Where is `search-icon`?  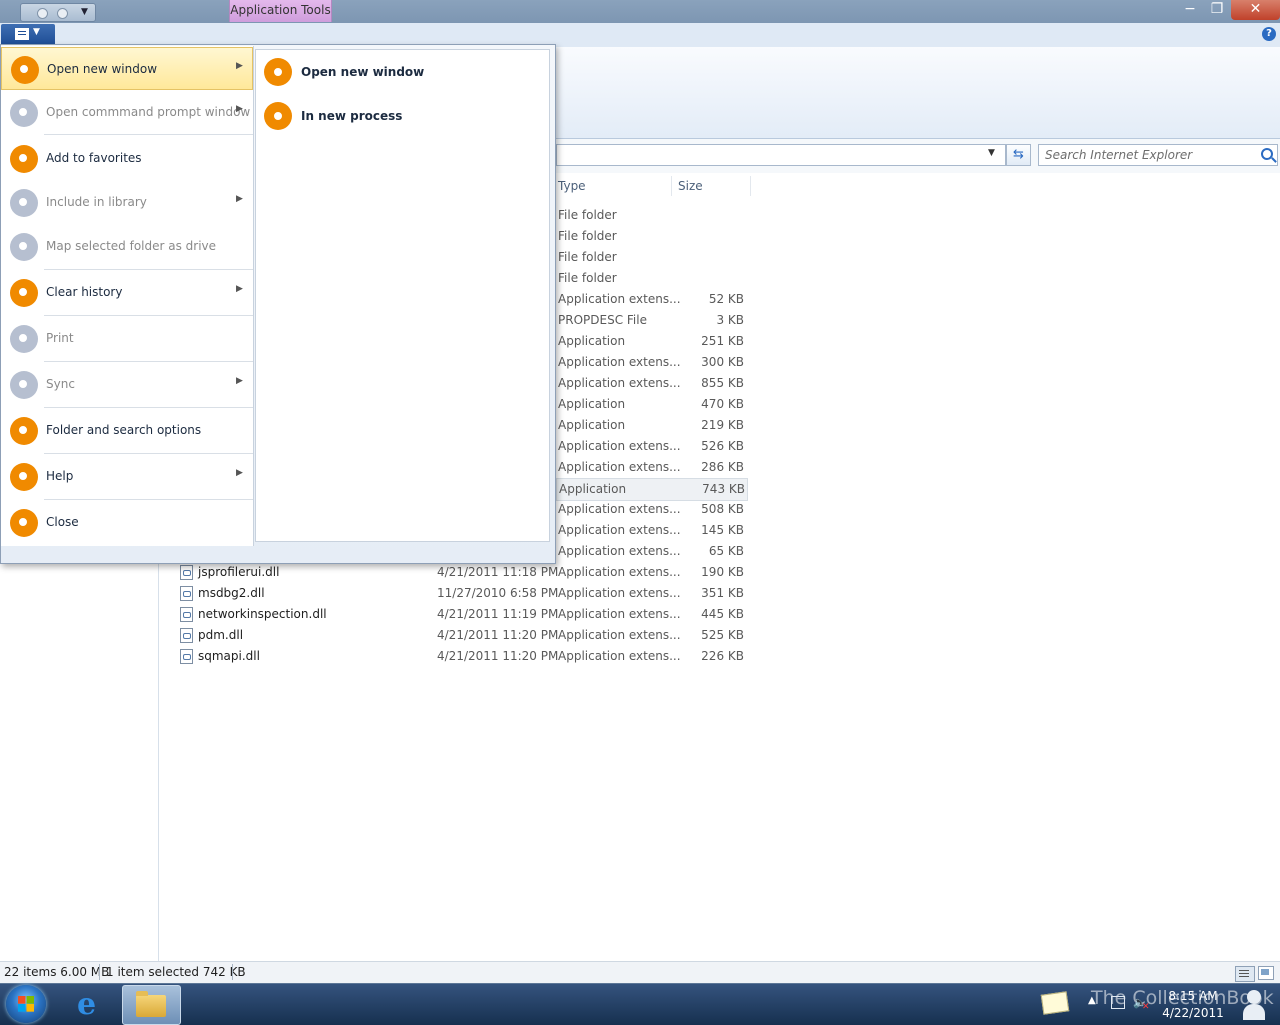 search-icon is located at coordinates (1267, 154).